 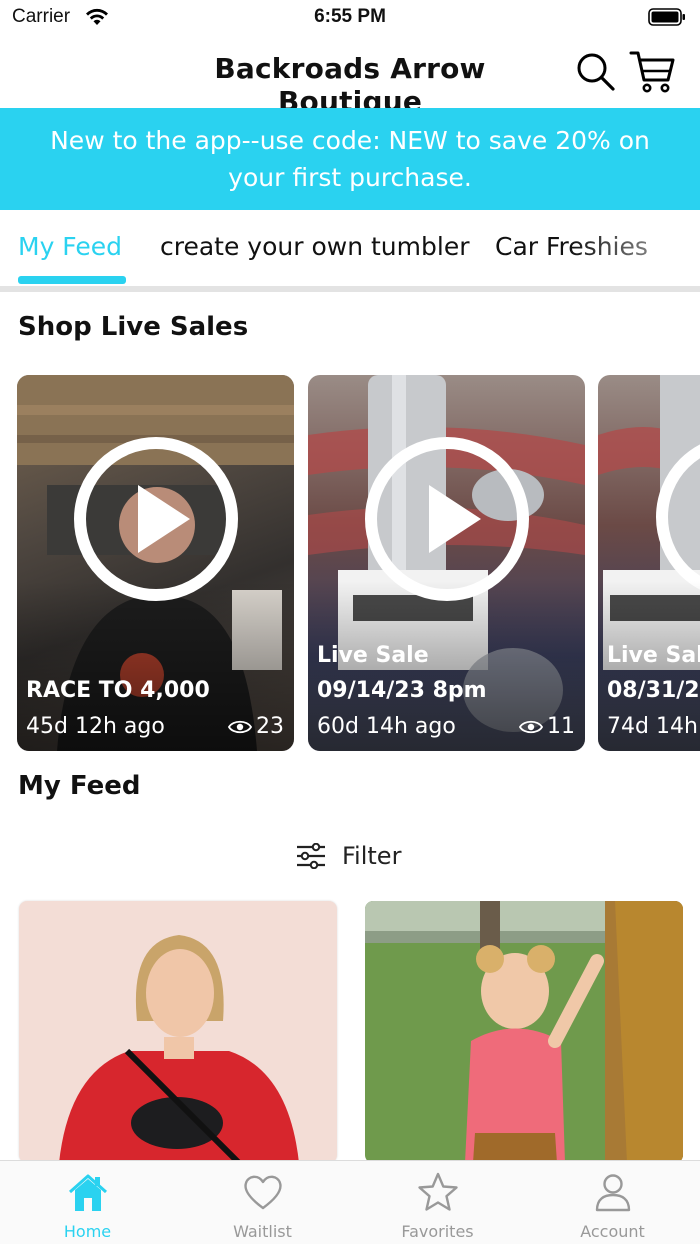 I want to click on tab-favorites: Favorites, so click(x=437, y=1202).